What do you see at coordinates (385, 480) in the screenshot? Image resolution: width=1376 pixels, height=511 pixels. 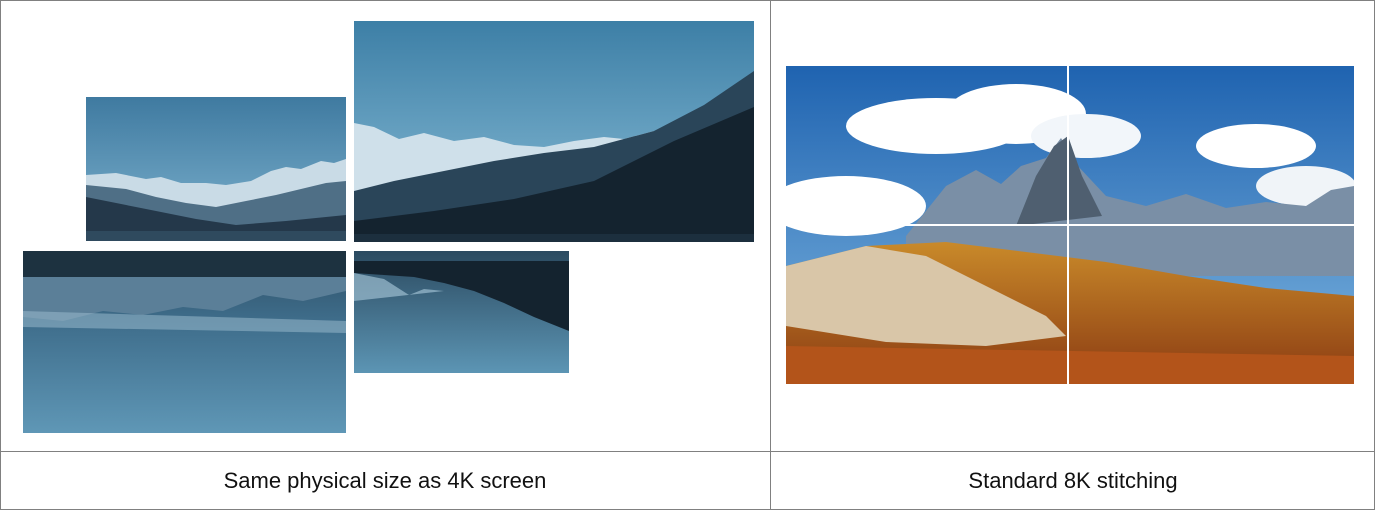 I see `caption-same-physical-size: Same physical size as 4K screen` at bounding box center [385, 480].